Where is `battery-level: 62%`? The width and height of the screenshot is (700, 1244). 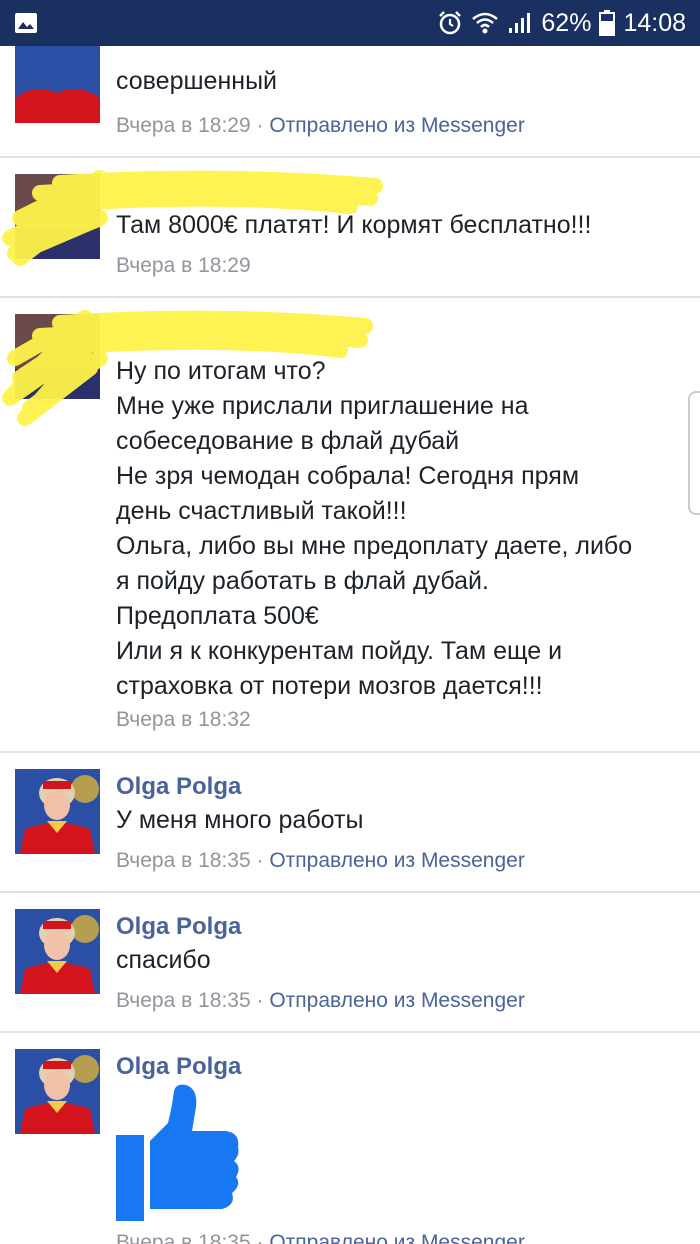
battery-level: 62% is located at coordinates (566, 22).